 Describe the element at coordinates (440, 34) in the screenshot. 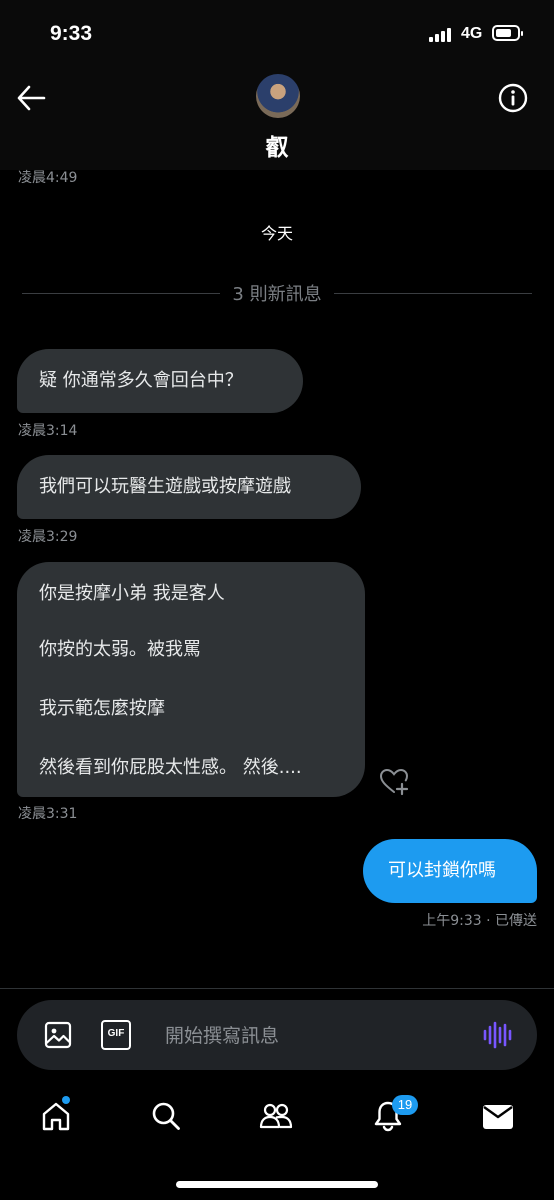

I see `signal-icon` at that location.